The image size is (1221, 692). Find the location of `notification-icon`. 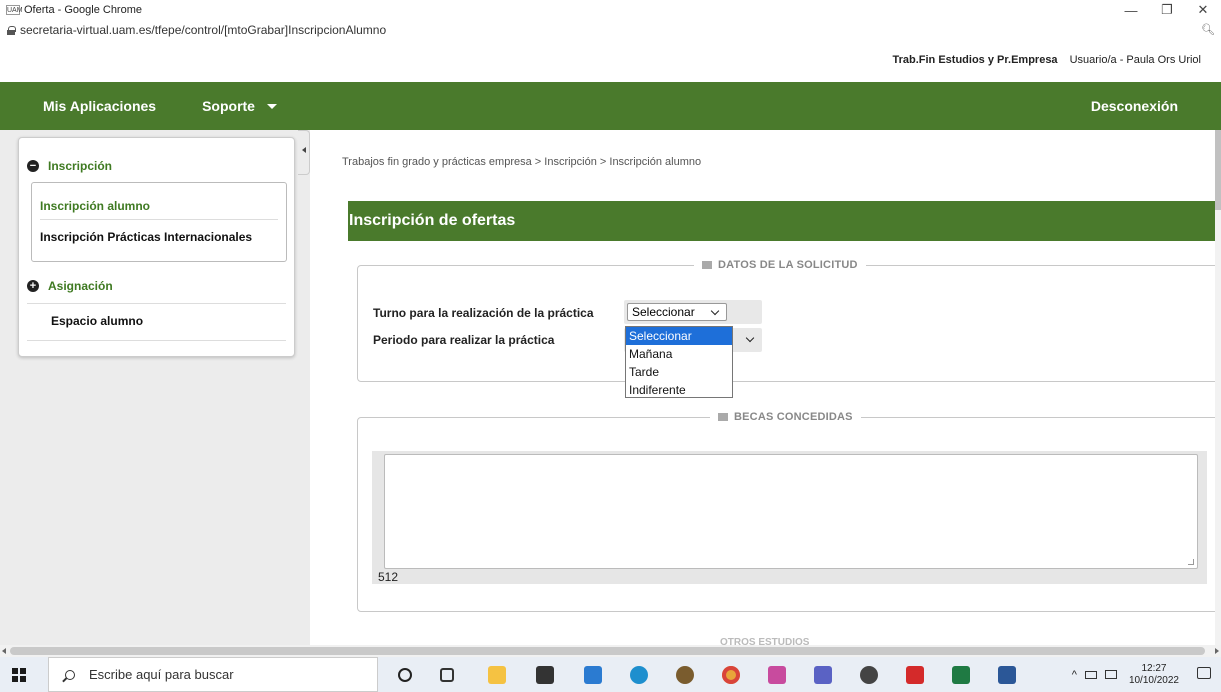

notification-icon is located at coordinates (1204, 673).